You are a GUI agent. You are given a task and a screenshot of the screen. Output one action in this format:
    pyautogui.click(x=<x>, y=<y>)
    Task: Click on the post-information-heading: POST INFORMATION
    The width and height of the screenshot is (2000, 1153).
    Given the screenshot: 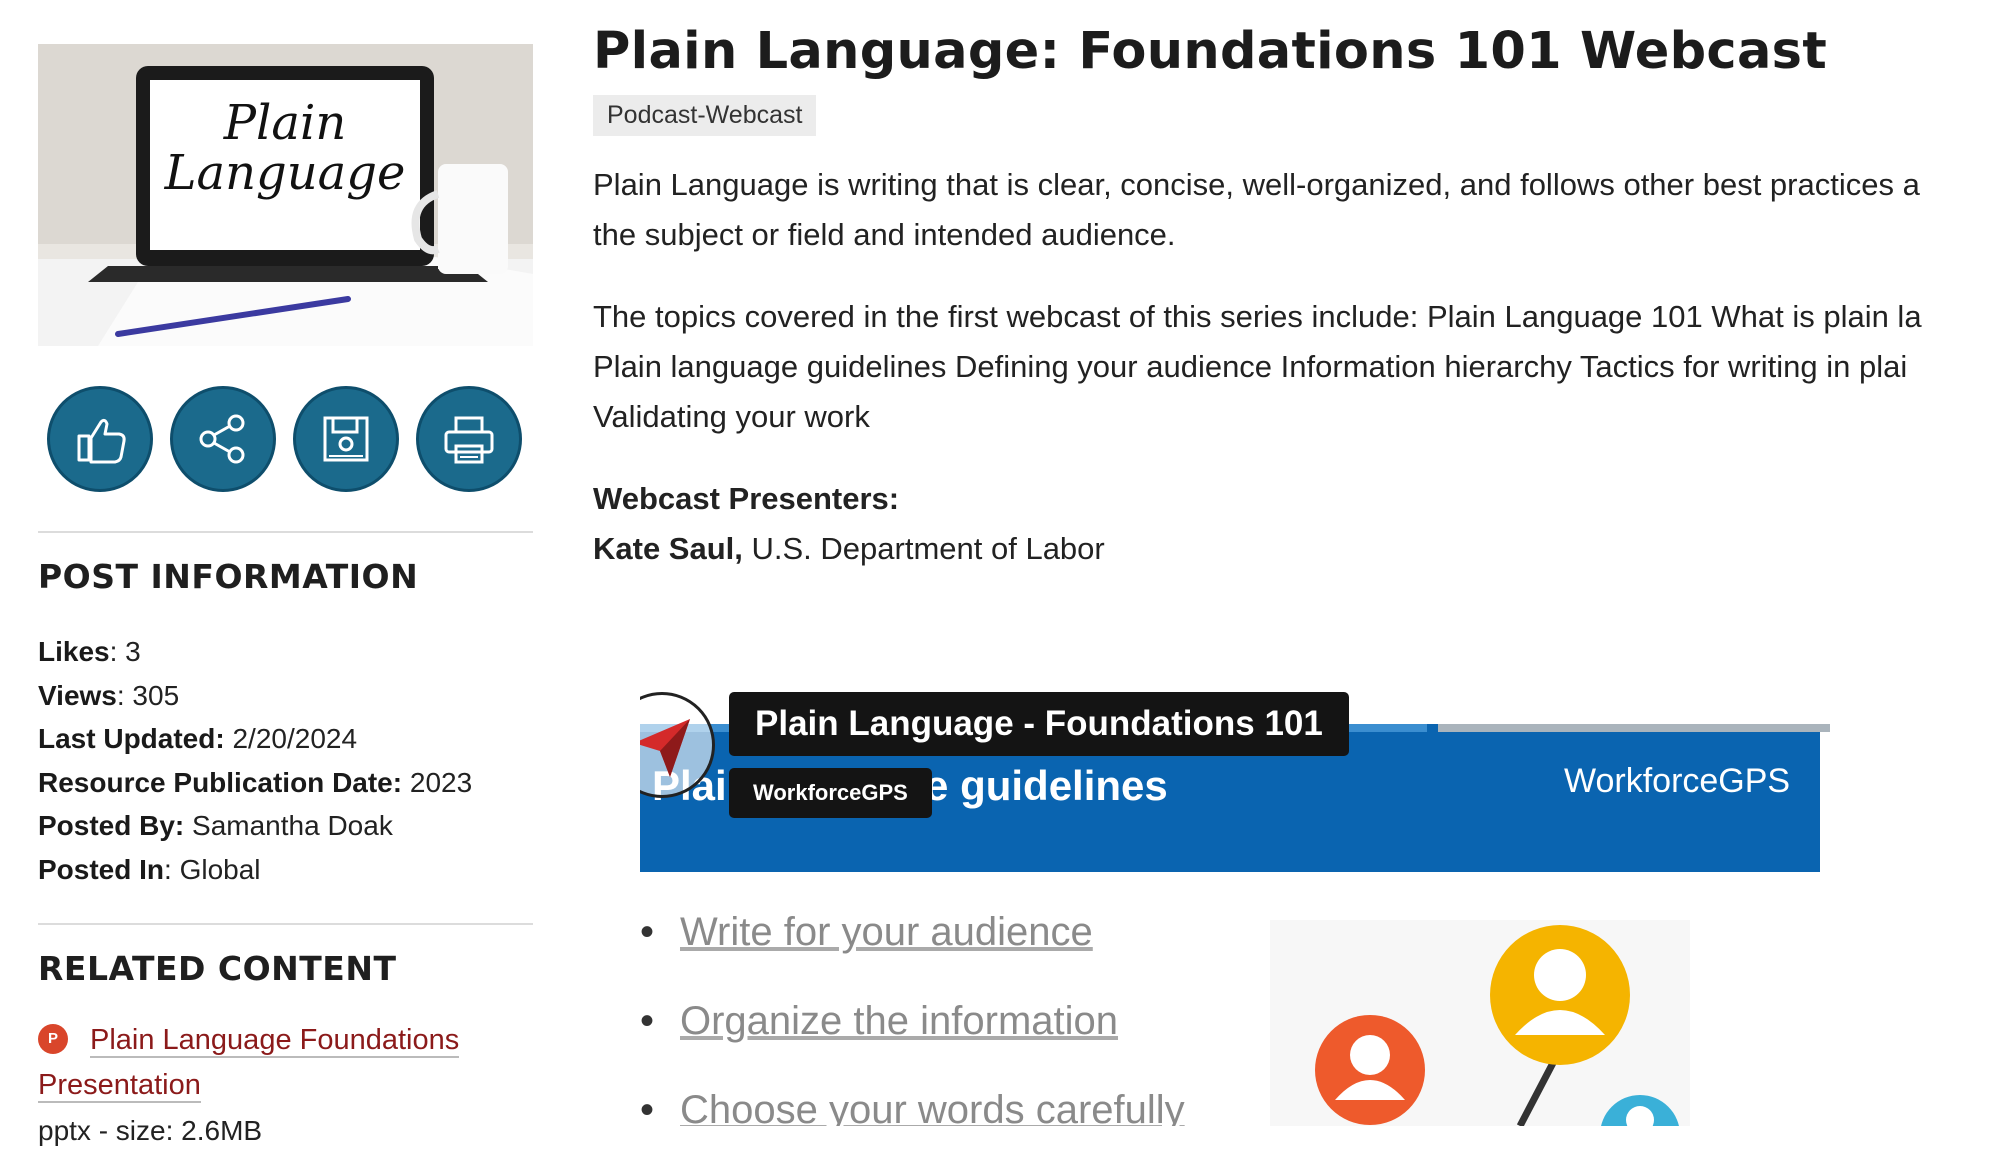 What is the action you would take?
    pyautogui.click(x=228, y=576)
    